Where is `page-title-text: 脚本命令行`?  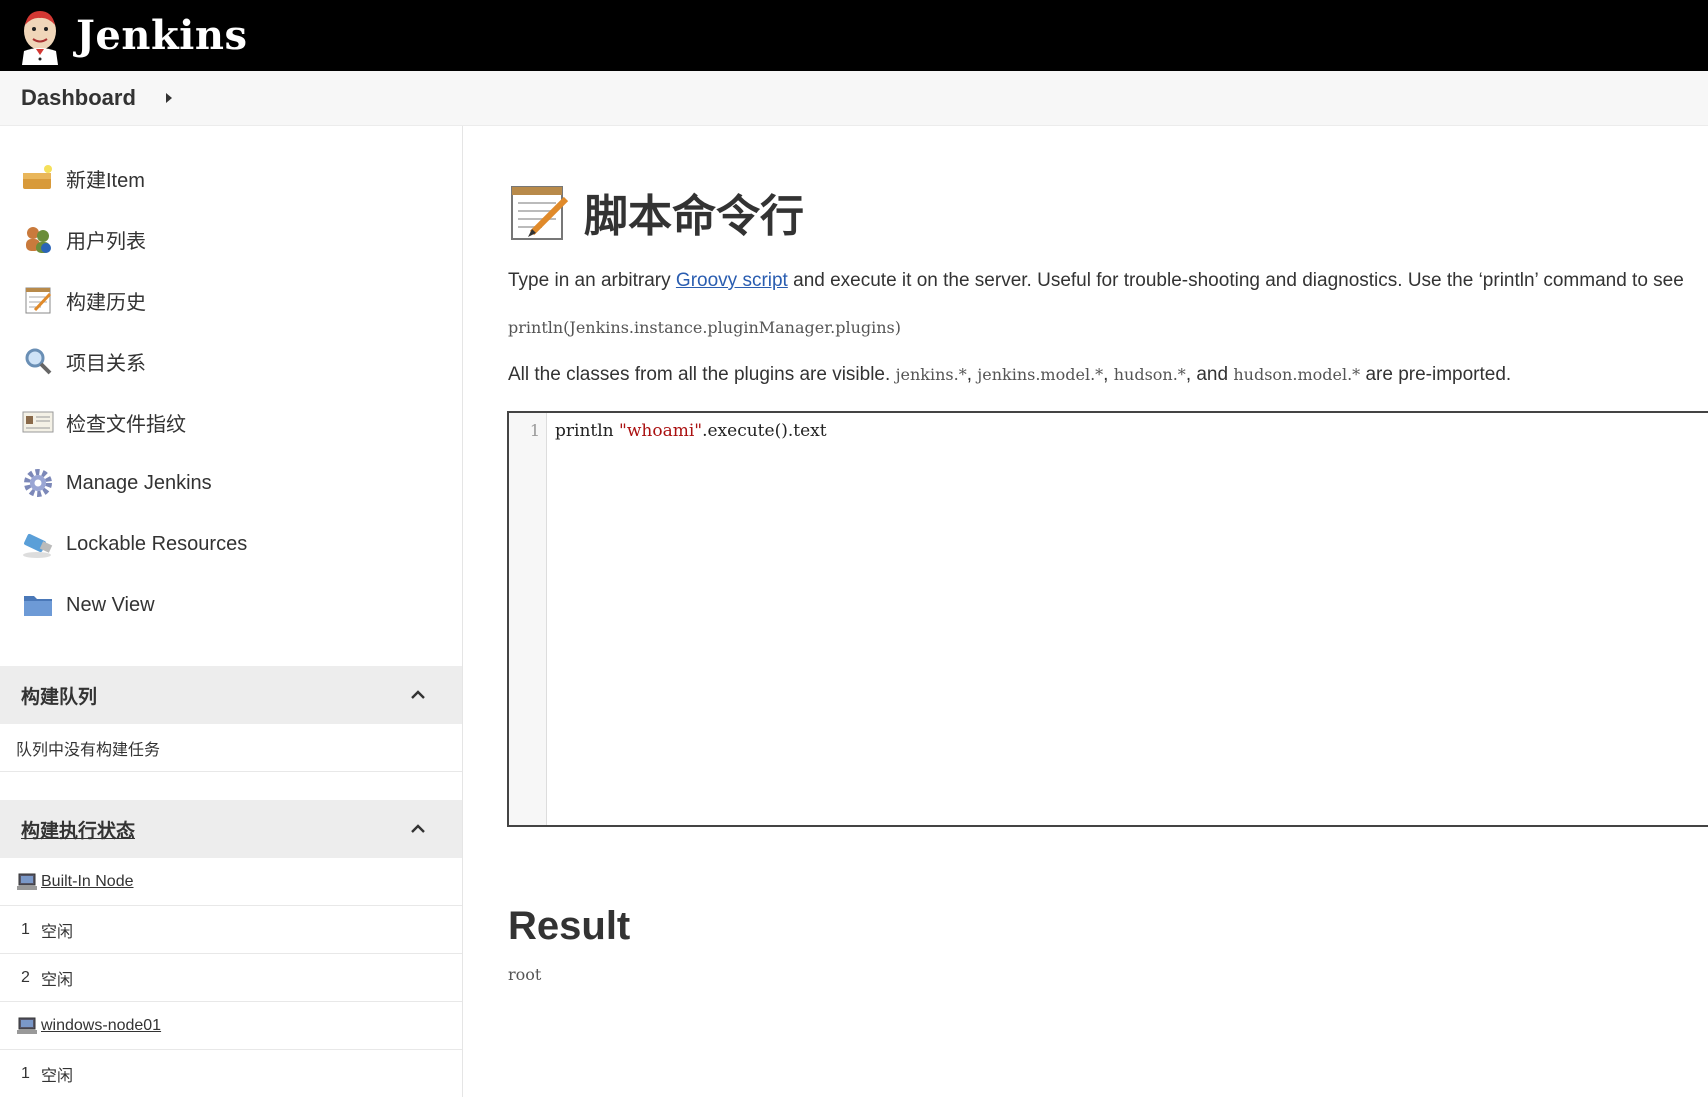 page-title-text: 脚本命令行 is located at coordinates (694, 216).